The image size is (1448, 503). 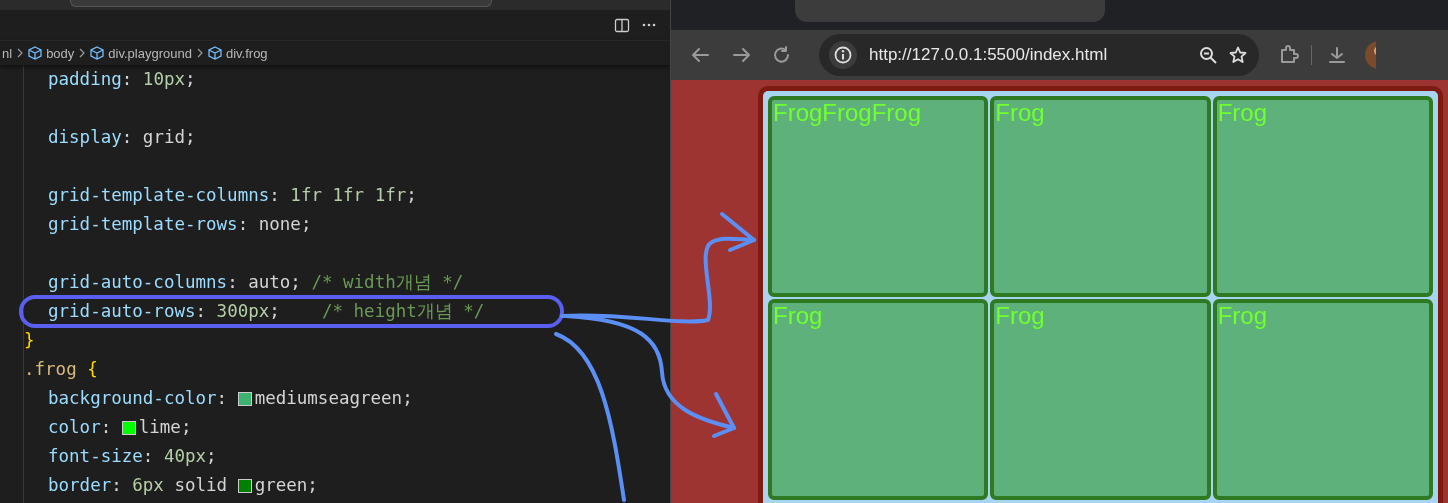 What do you see at coordinates (649, 25) in the screenshot?
I see `more-icon` at bounding box center [649, 25].